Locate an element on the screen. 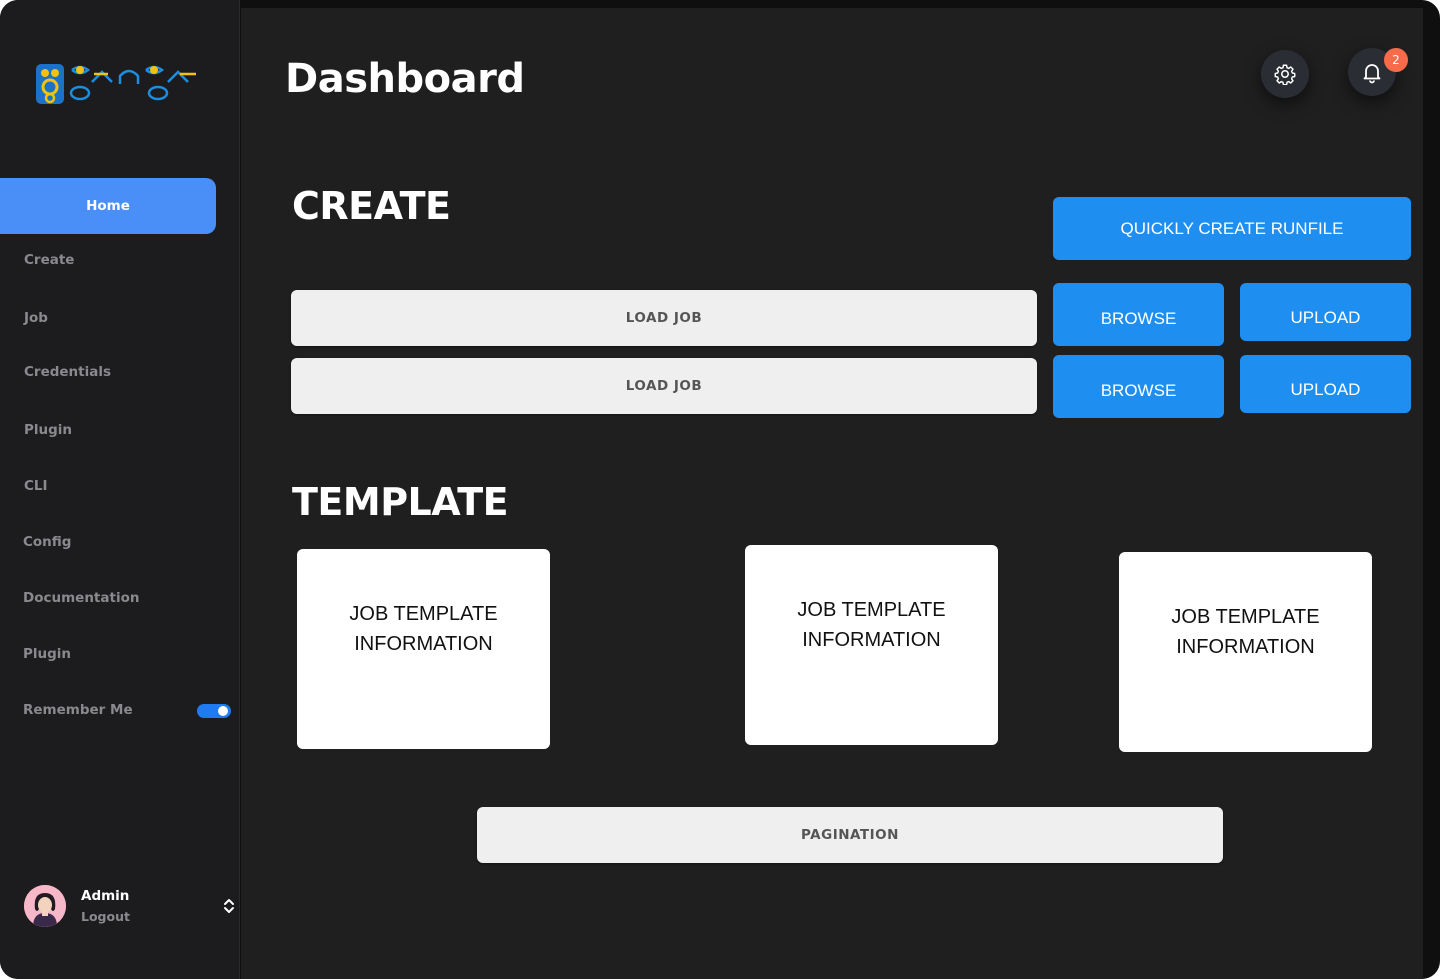 The height and width of the screenshot is (979, 1440). page-title: Dashboard is located at coordinates (405, 79).